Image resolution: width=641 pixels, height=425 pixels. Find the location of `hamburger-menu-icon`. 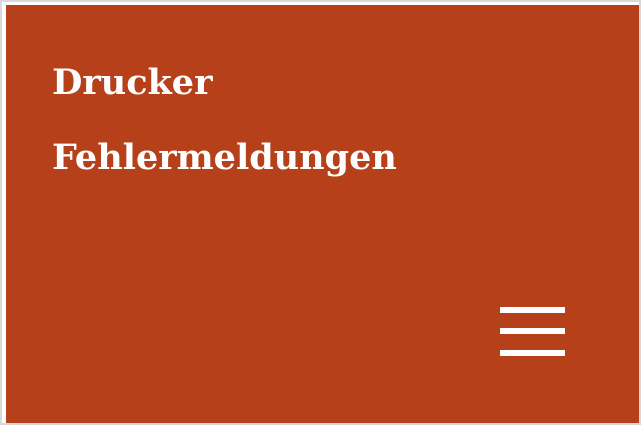

hamburger-menu-icon is located at coordinates (532, 310).